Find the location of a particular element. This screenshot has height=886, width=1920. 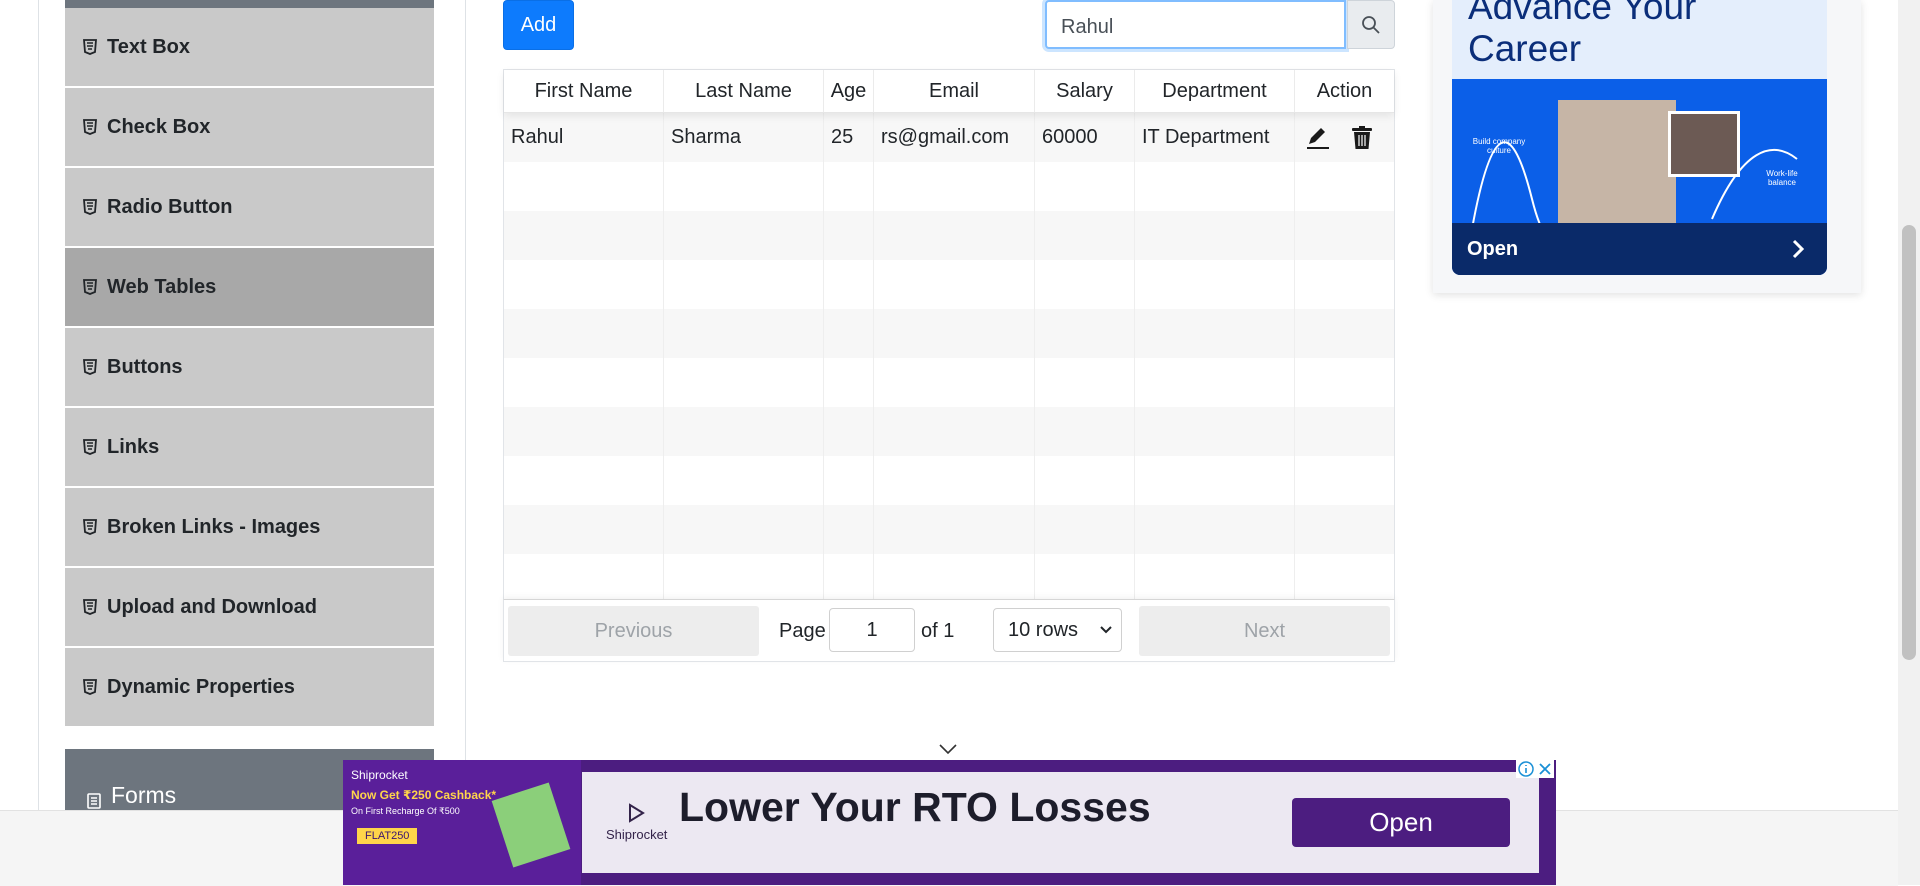

cell-last-name: Sharma is located at coordinates (744, 137).